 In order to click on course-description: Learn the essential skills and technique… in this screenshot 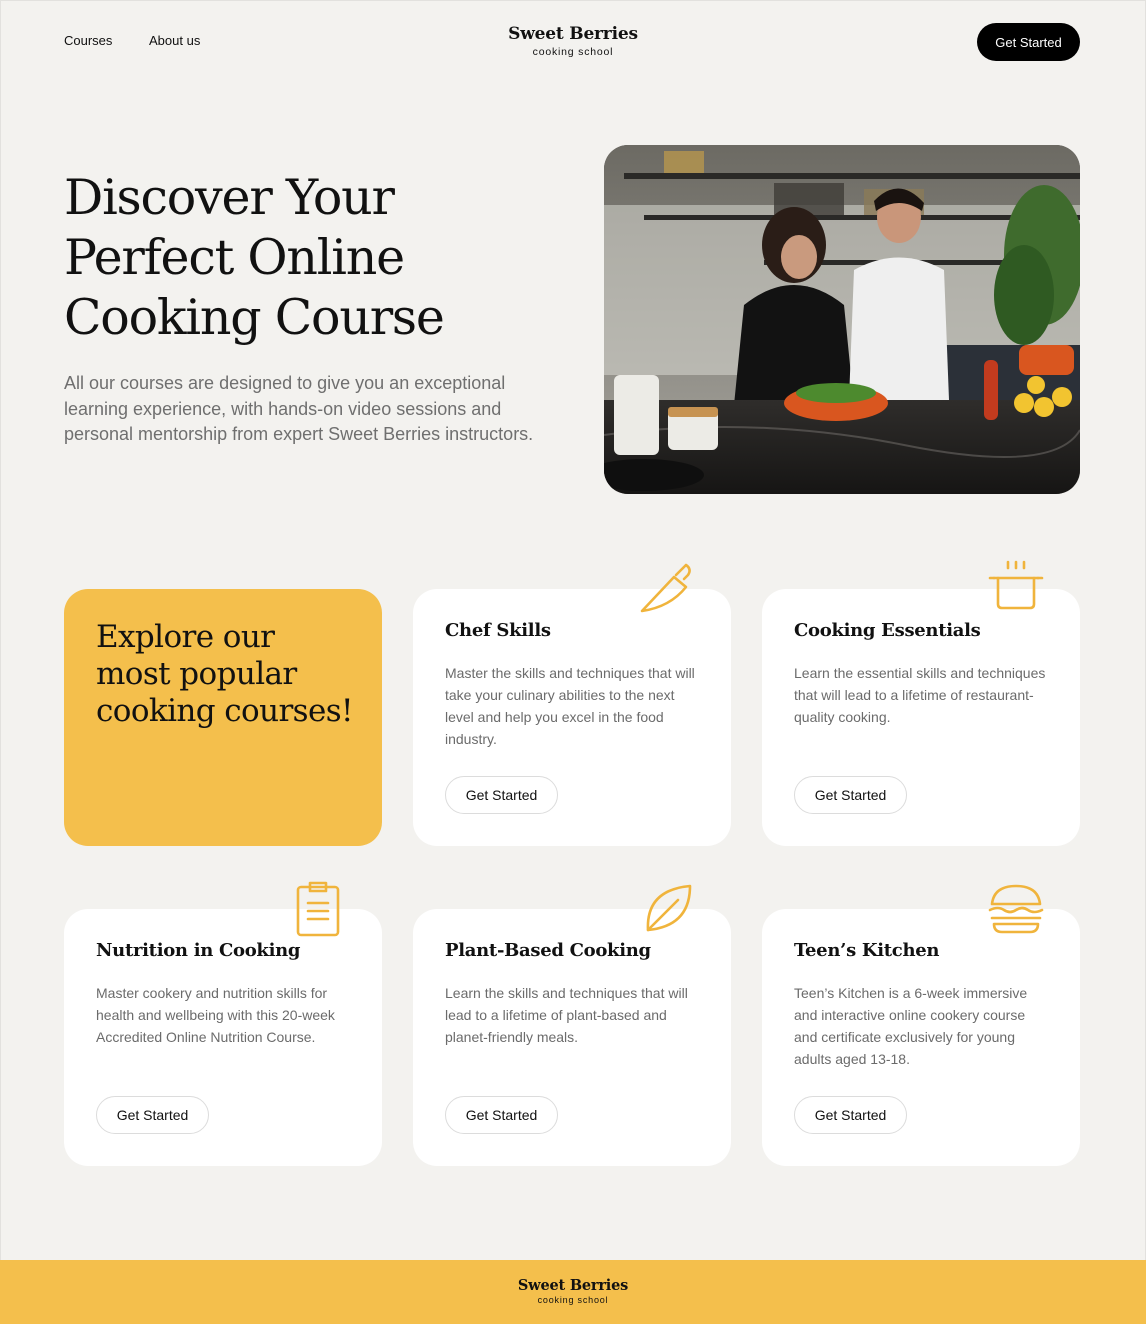, I will do `click(920, 695)`.